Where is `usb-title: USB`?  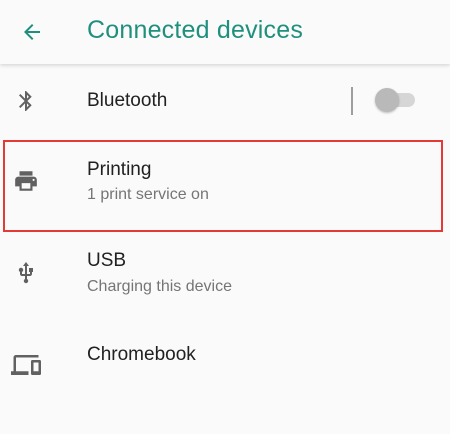 usb-title: USB is located at coordinates (107, 260).